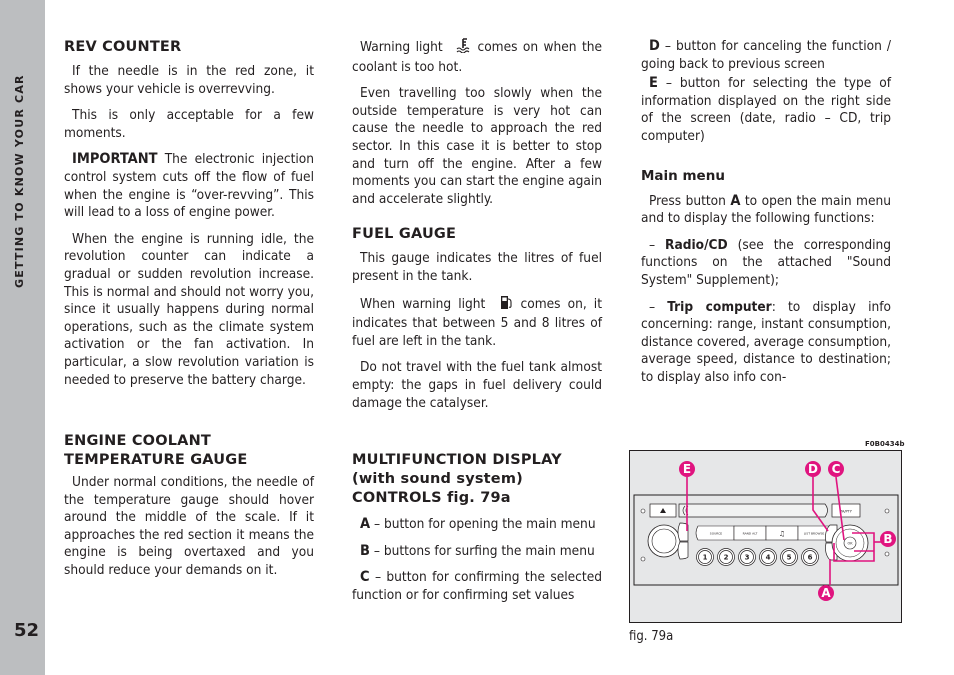  Describe the element at coordinates (502, 305) in the screenshot. I see `fuel-pump-icon` at that location.